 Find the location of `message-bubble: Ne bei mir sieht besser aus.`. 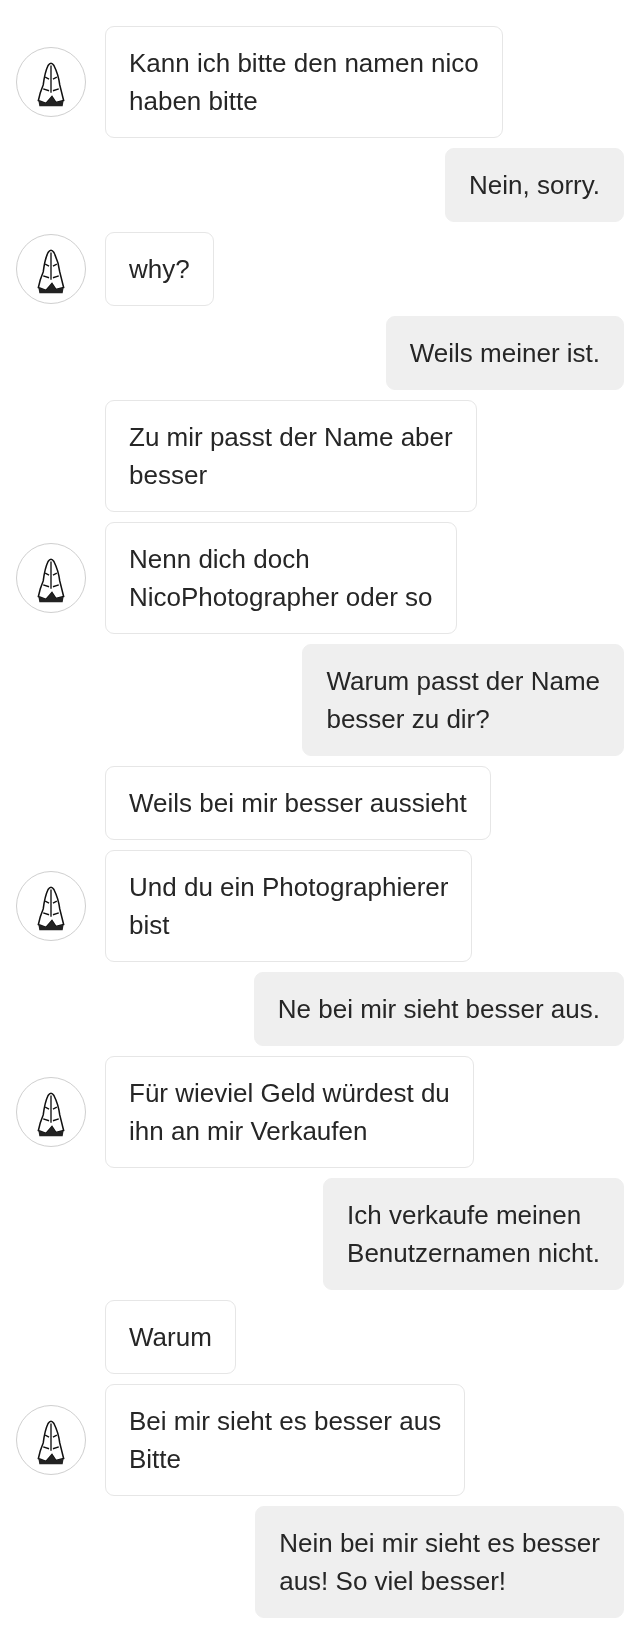

message-bubble: Ne bei mir sieht besser aus. is located at coordinates (438, 1009).